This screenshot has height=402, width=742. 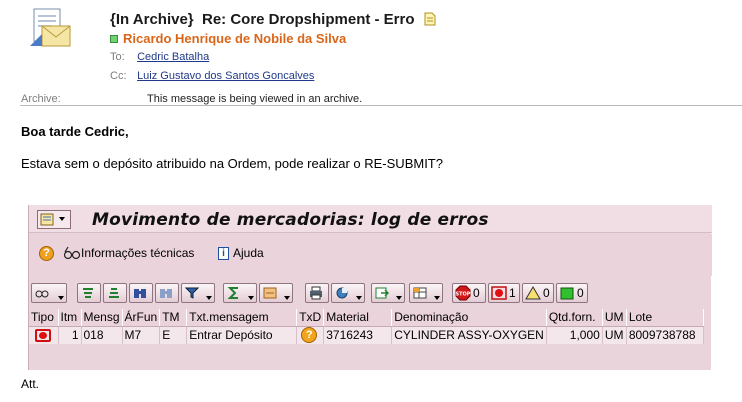 I want to click on column-header-lote: Lote, so click(x=665, y=318).